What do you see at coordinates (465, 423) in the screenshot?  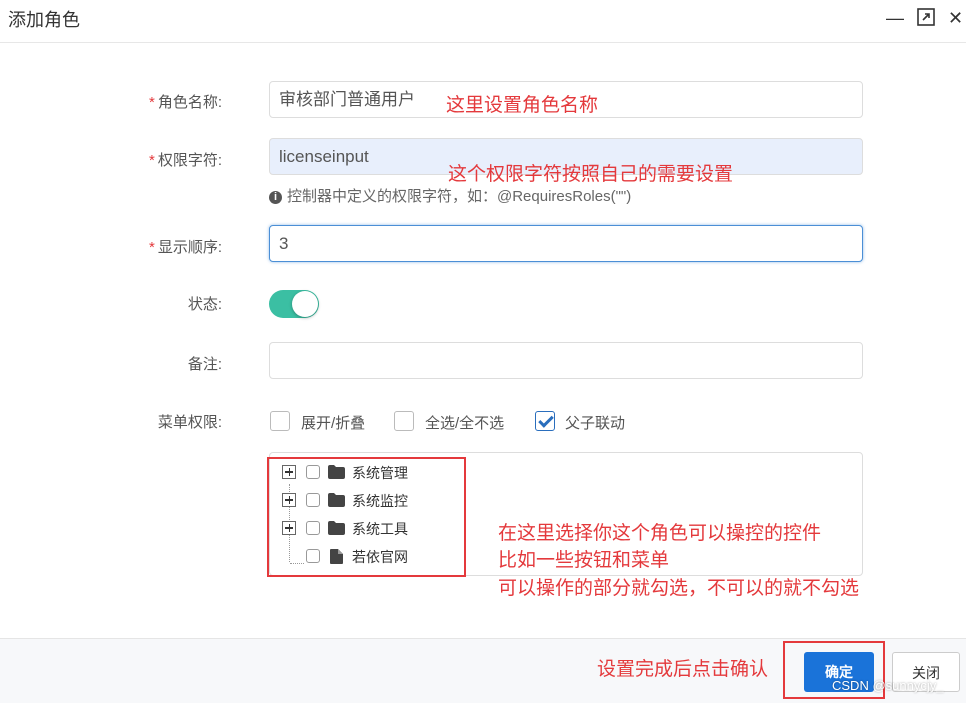 I see `select-all-label: 全选/全不选` at bounding box center [465, 423].